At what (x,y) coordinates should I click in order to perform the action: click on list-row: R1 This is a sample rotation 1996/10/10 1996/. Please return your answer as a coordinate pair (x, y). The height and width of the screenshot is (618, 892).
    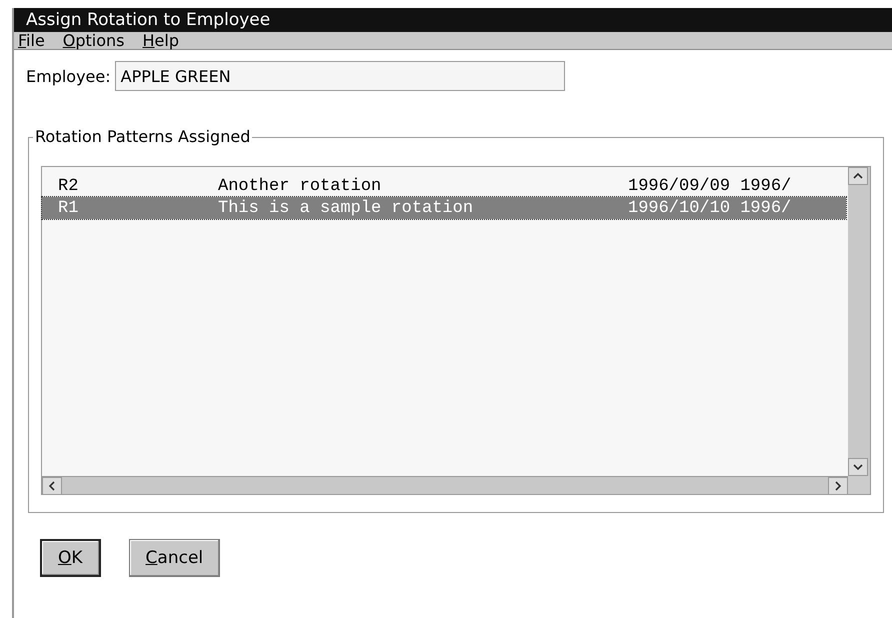
    Looking at the image, I should click on (444, 208).